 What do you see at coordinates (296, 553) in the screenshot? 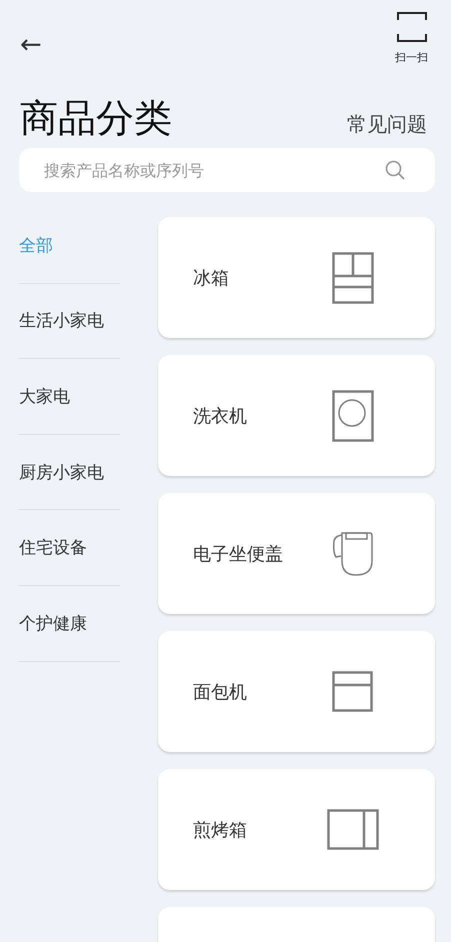
I see `product-card: 电子坐便盖` at bounding box center [296, 553].